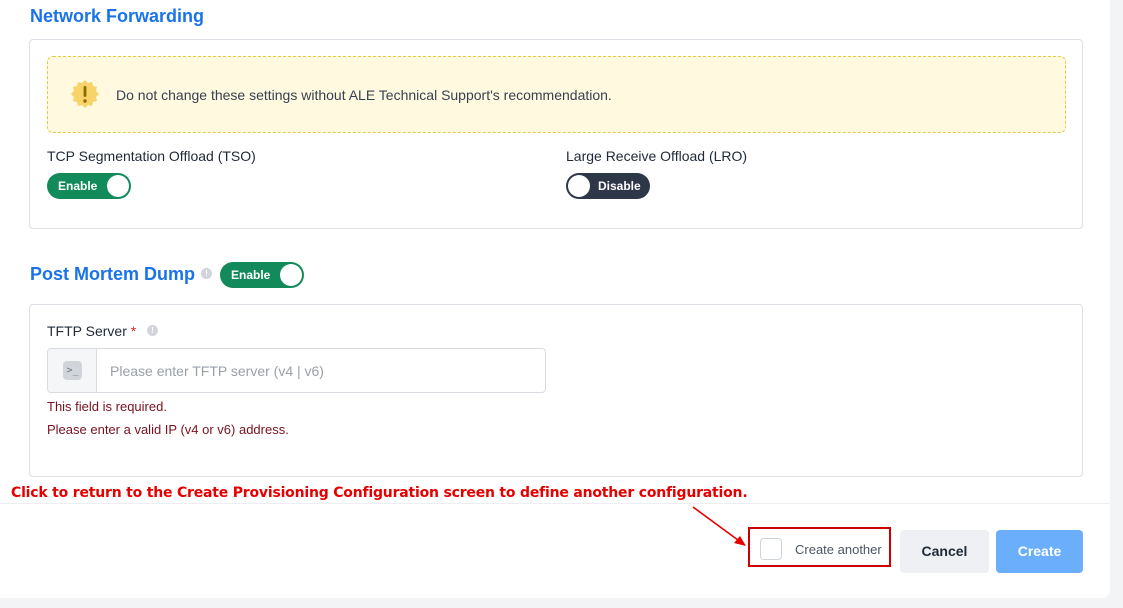 This screenshot has height=608, width=1123. I want to click on tso-toggle-label: Enable, so click(78, 186).